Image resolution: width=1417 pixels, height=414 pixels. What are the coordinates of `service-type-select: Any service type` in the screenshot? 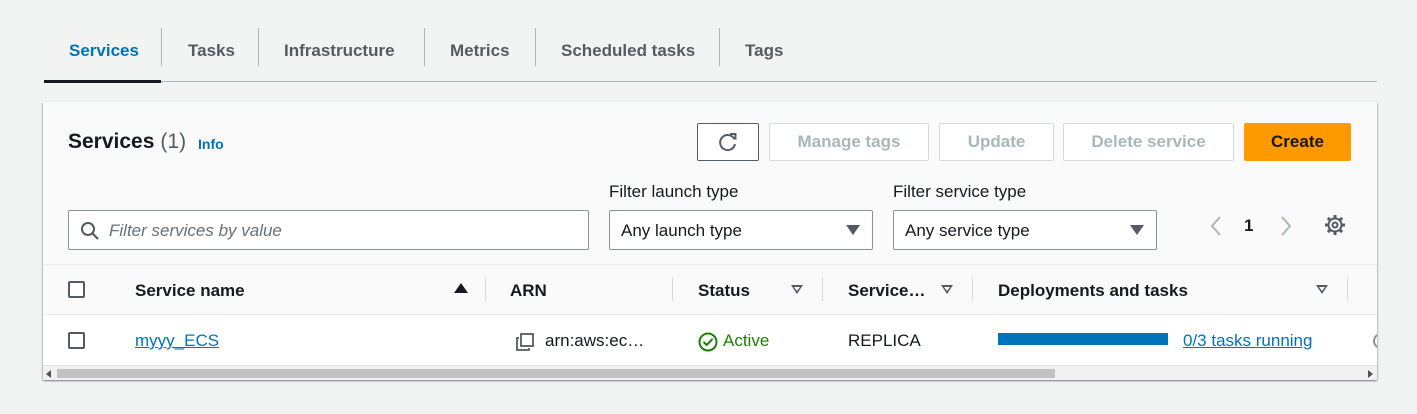 It's located at (1025, 230).